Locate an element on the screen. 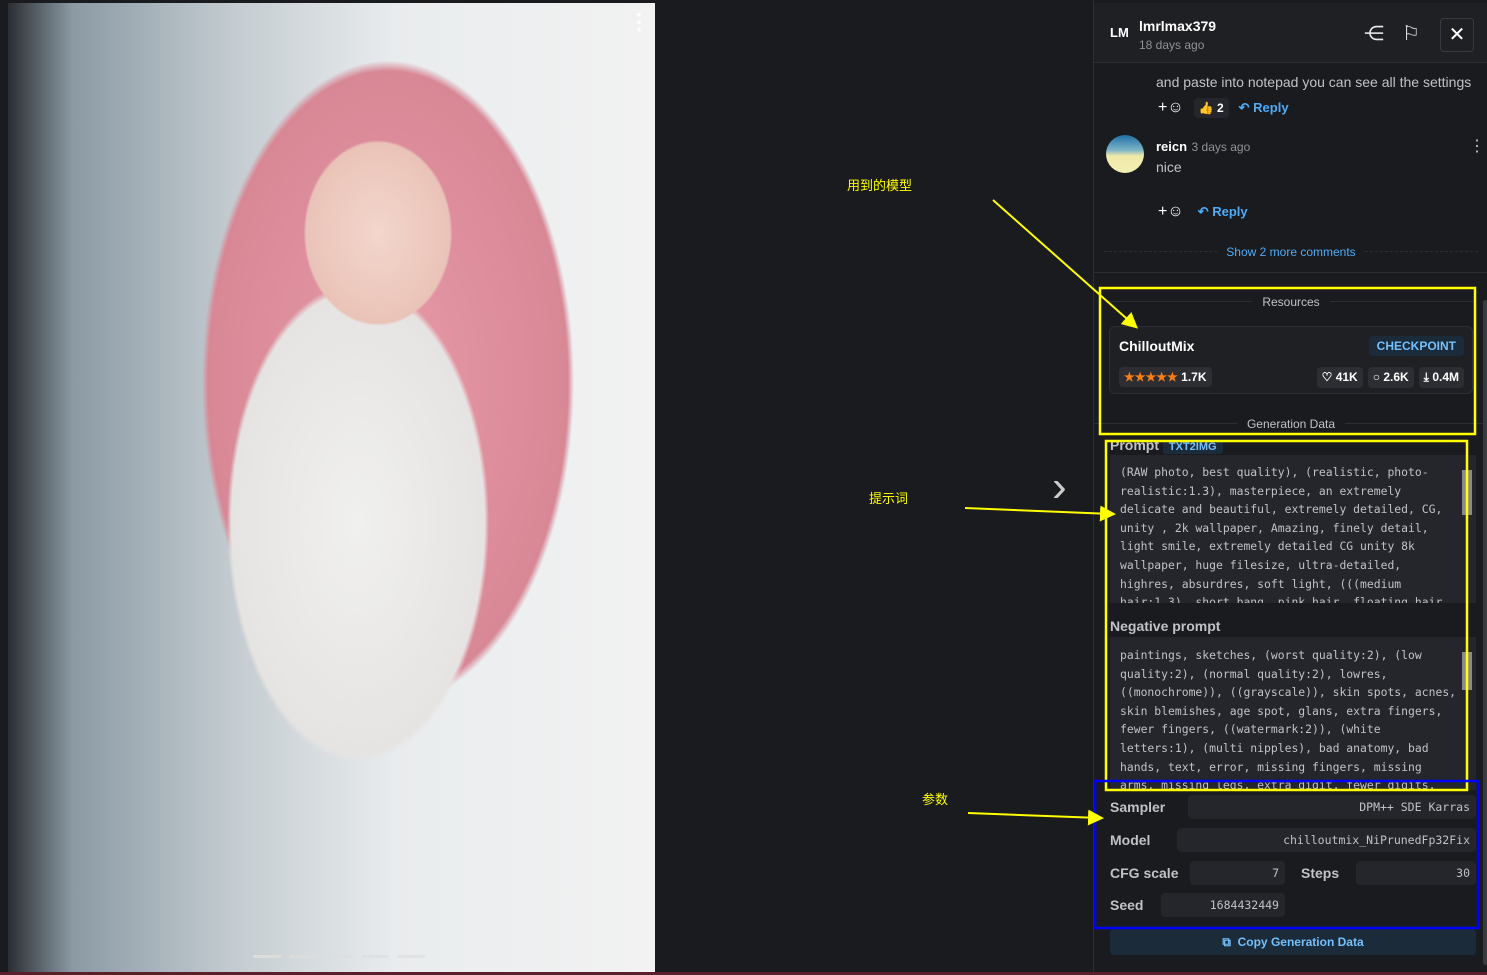  sampler-value: DPM++ SDE Karras is located at coordinates (1332, 807).